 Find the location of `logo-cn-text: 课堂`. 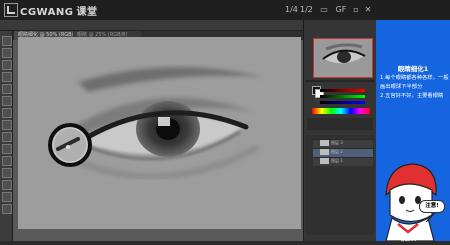

logo-cn-text: 课堂 is located at coordinates (87, 12).